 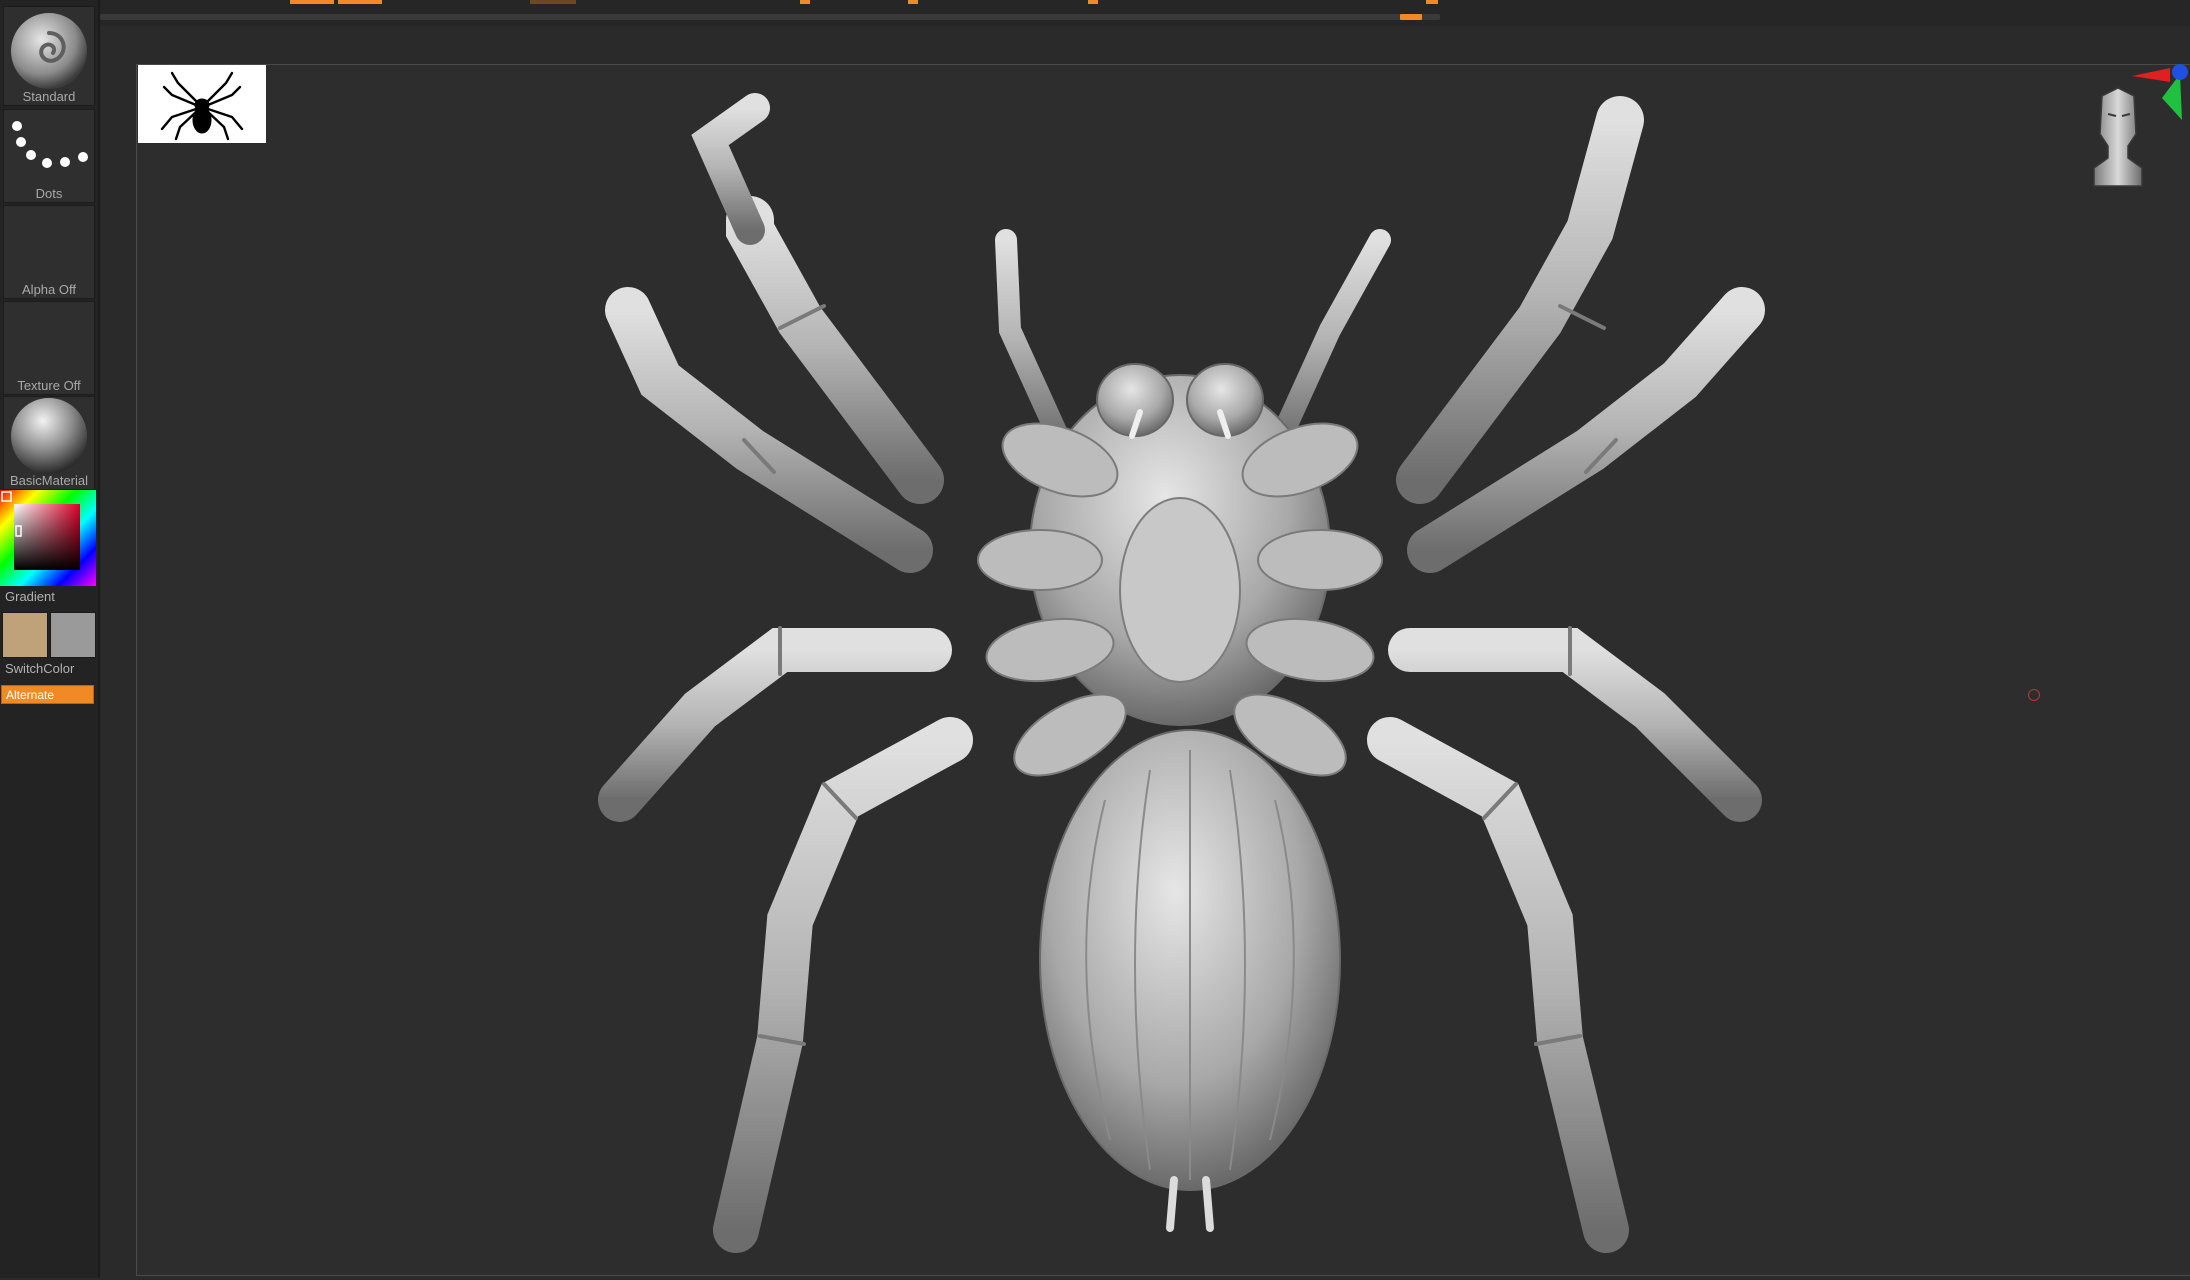 I want to click on timeline-marker, so click(x=1411, y=17).